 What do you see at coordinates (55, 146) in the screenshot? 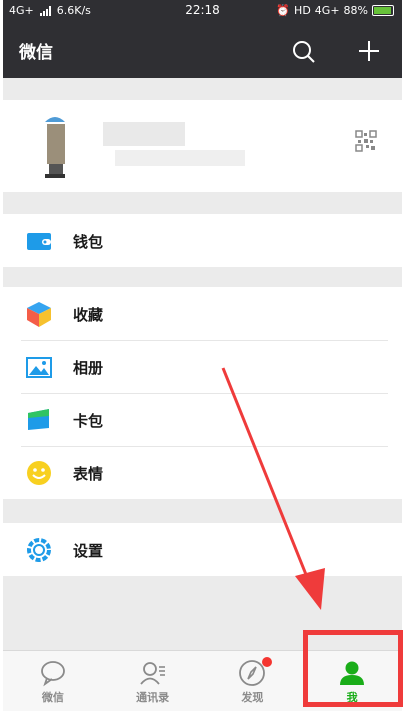
I see `avatar` at bounding box center [55, 146].